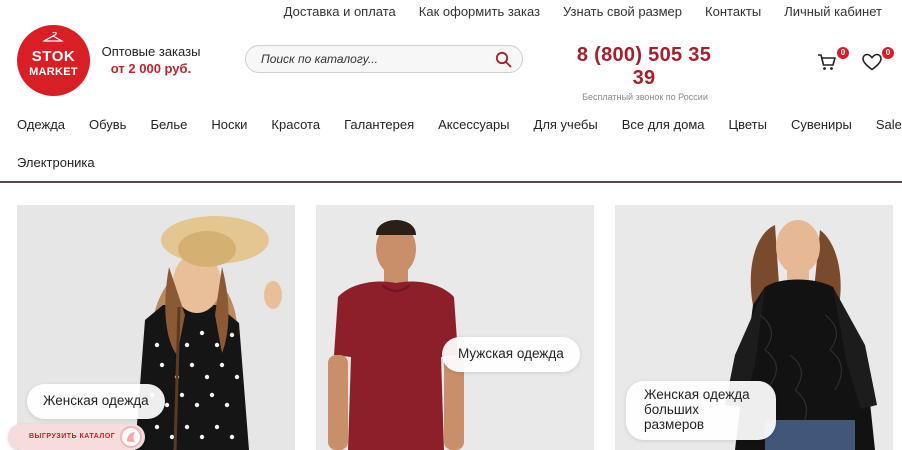  What do you see at coordinates (72, 436) in the screenshot?
I see `export-catalog-label: ВЫГРУЗИТЬ КАТАЛОГ` at bounding box center [72, 436].